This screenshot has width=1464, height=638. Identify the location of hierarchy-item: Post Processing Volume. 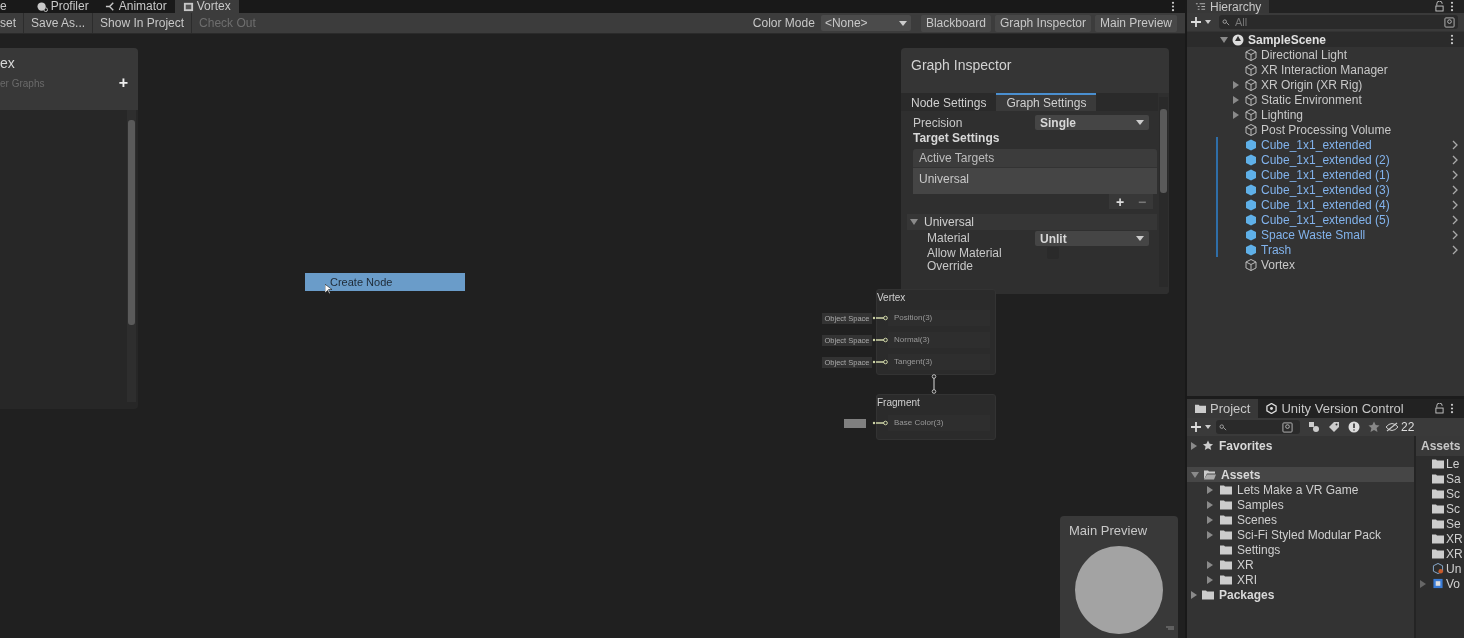
(1325, 129).